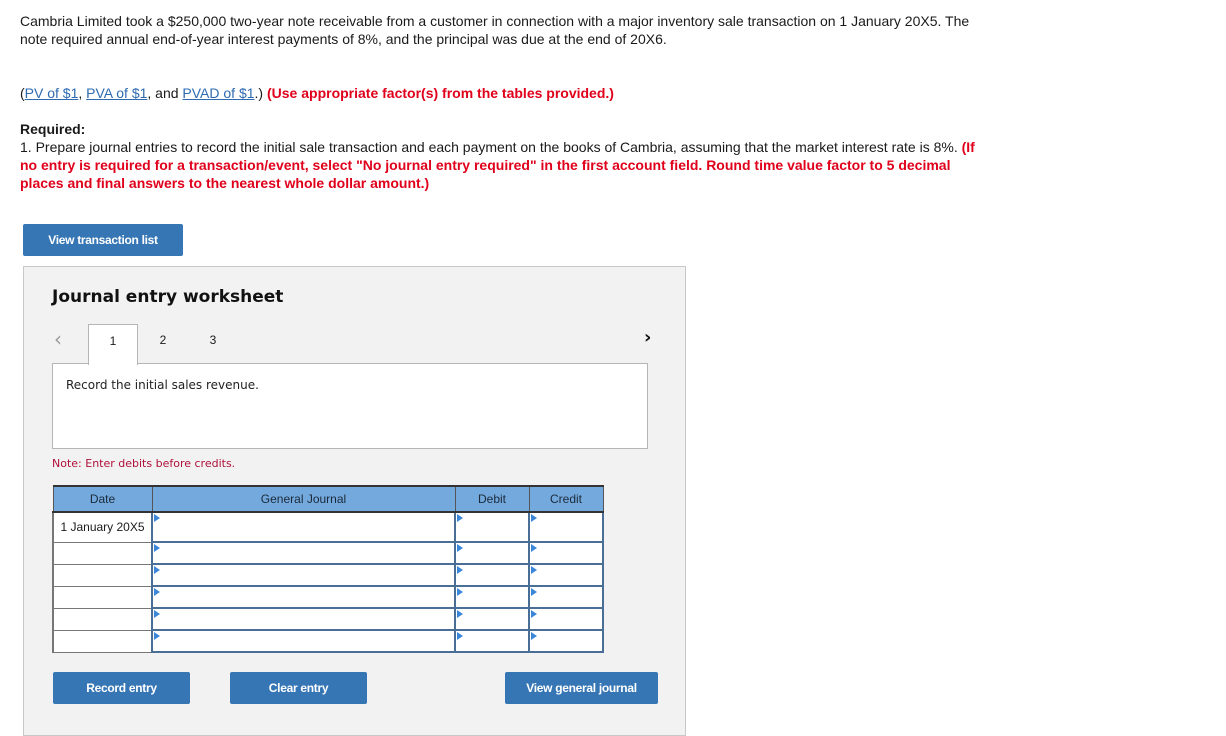  I want to click on chevron-left-icon: ‹, so click(58, 339).